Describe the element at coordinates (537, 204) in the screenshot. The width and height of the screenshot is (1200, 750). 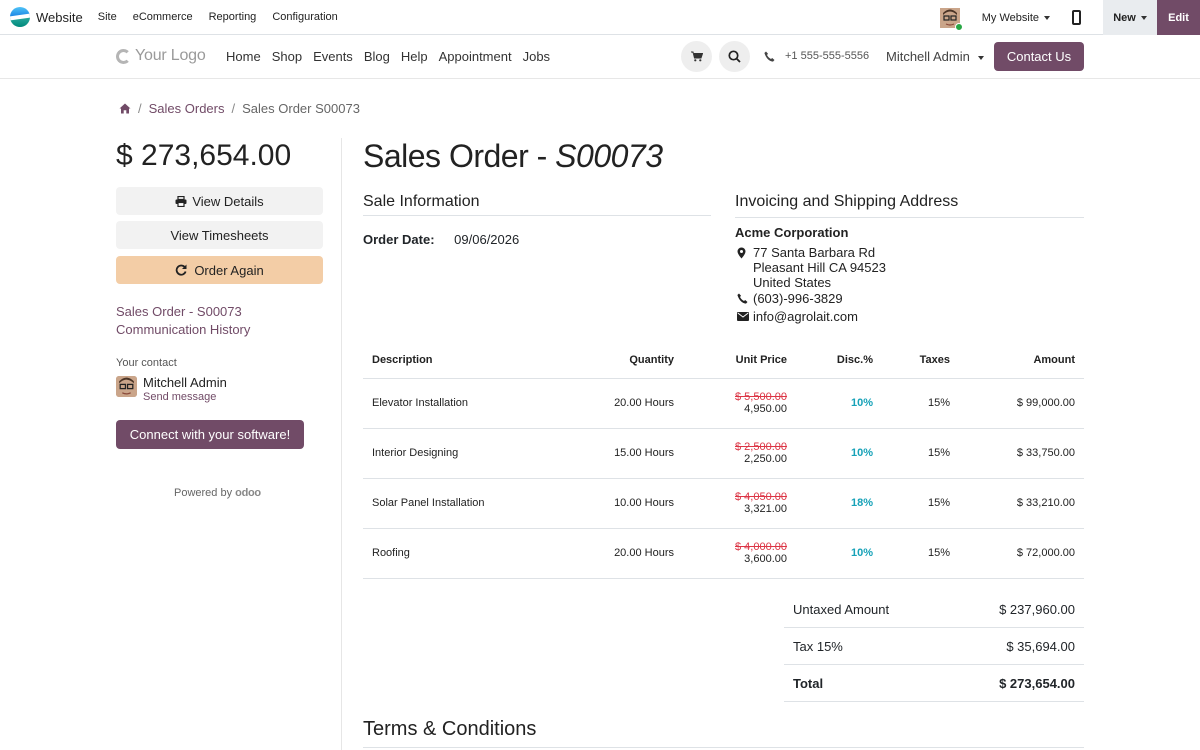
I see `sale-information-heading: Sale Information` at that location.